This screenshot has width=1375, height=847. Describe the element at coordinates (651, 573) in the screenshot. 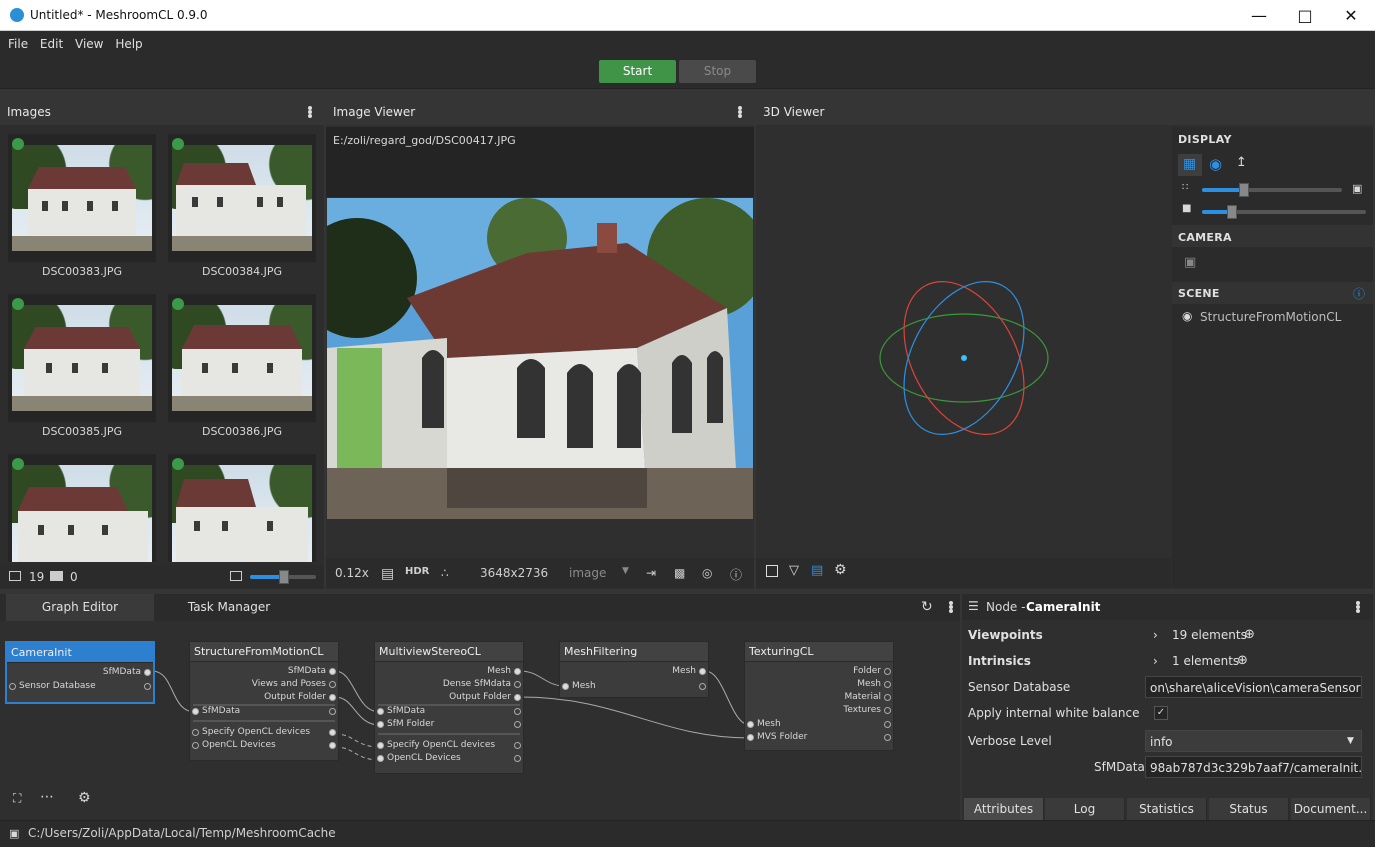

I see `export-icon: ⇥` at that location.